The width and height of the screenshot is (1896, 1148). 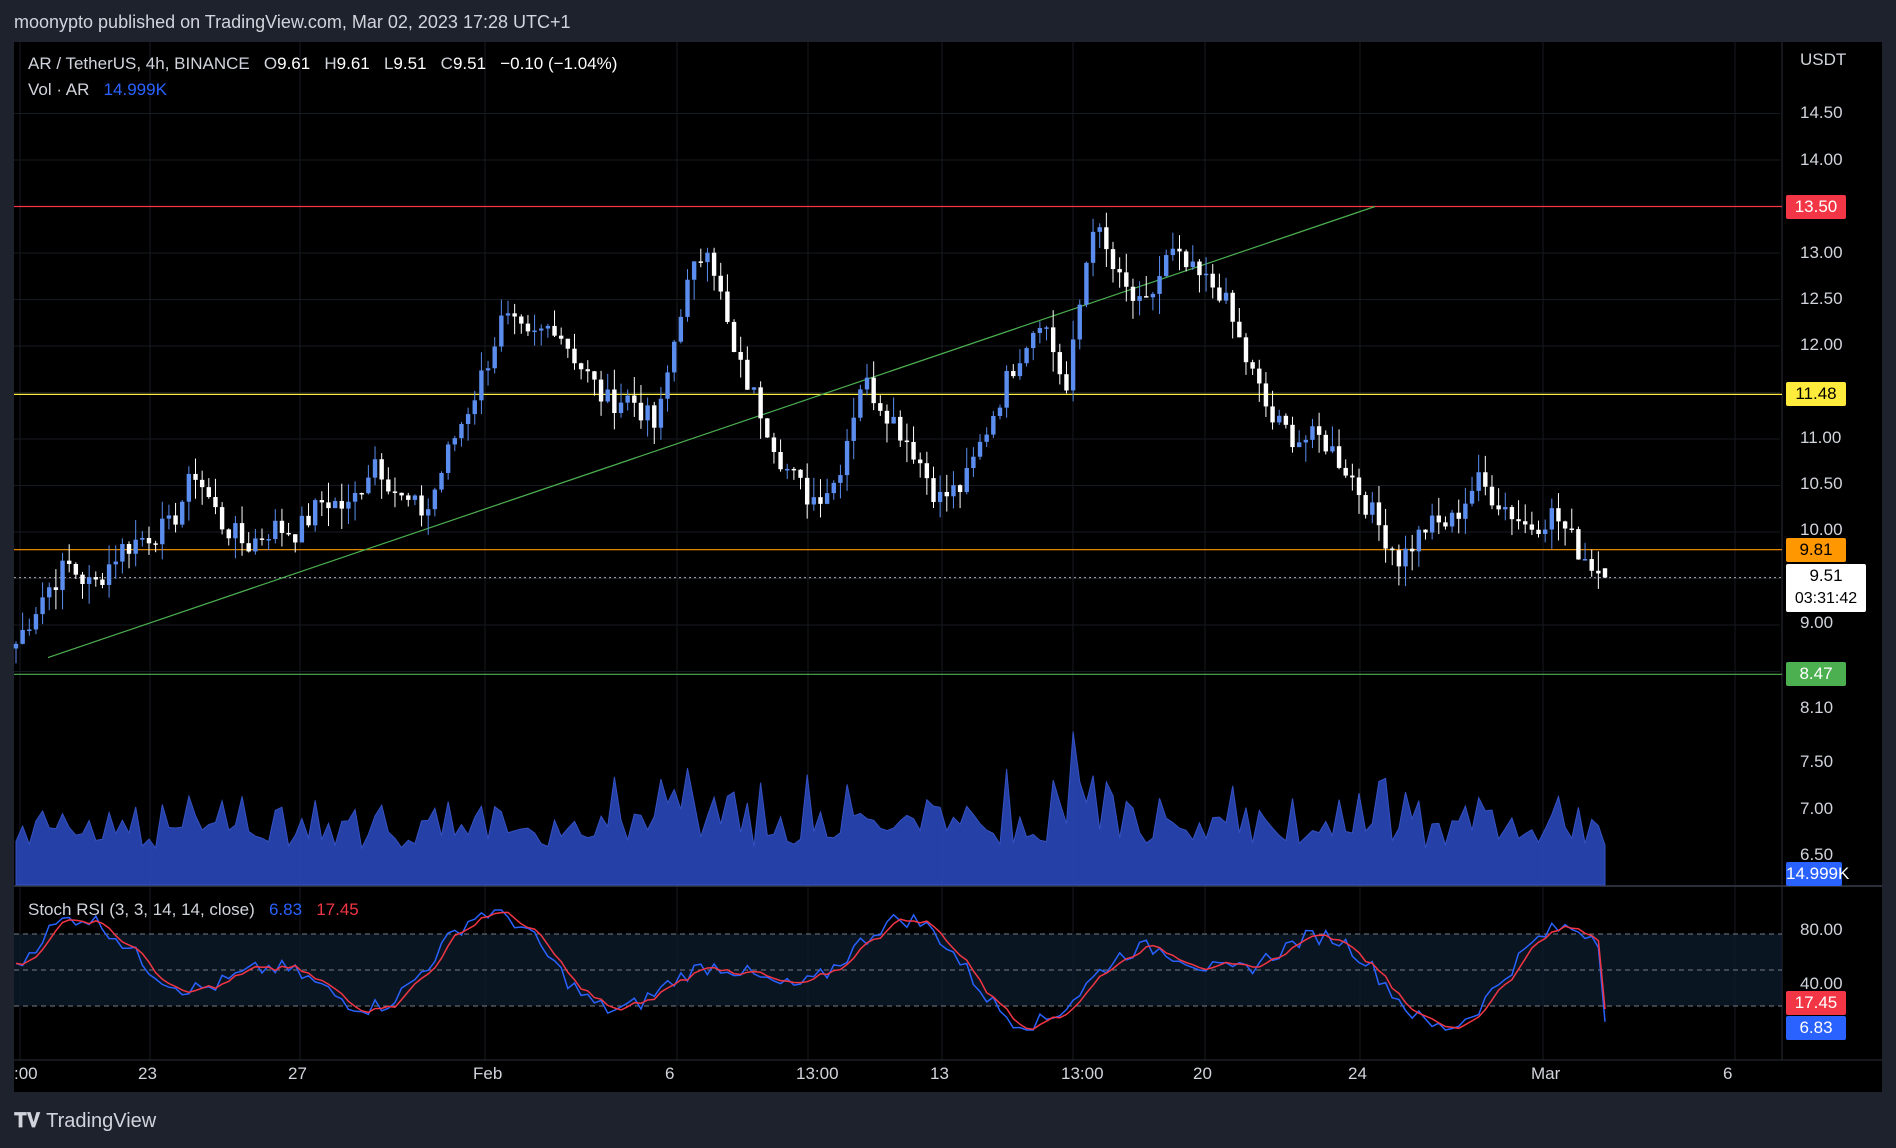 What do you see at coordinates (810, 808) in the screenshot?
I see `volume-area` at bounding box center [810, 808].